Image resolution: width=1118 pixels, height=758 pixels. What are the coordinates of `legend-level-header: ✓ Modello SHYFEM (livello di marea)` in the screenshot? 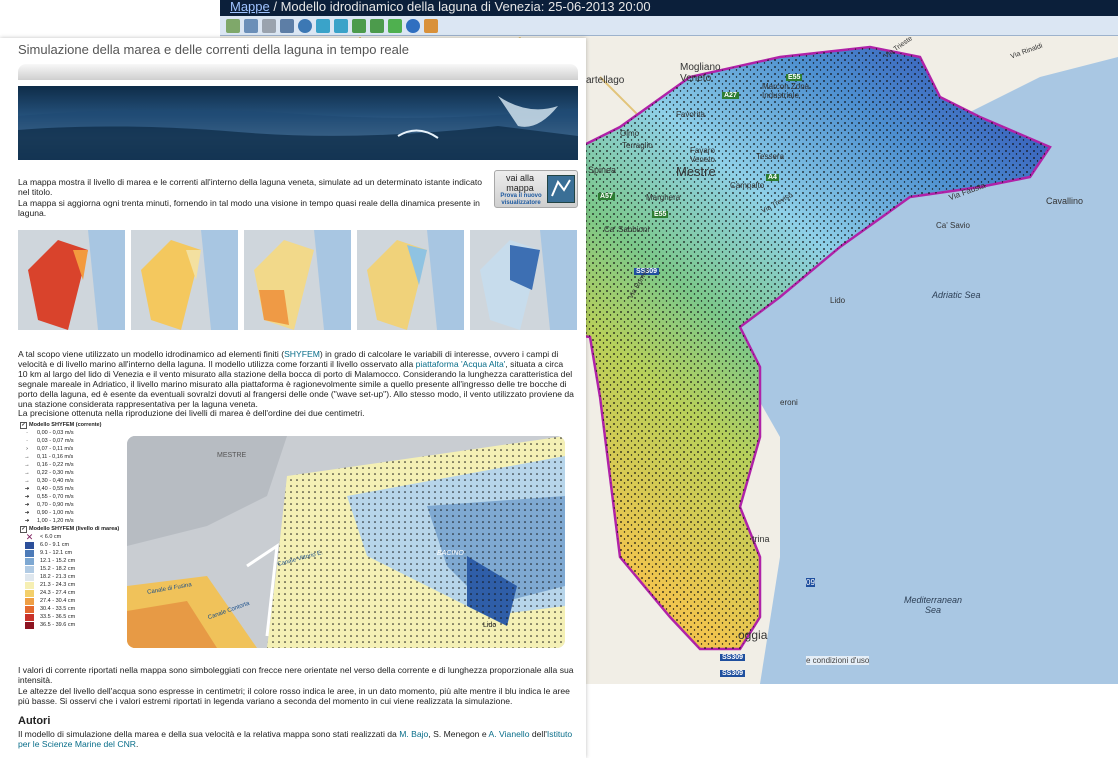 It's located at (74, 529).